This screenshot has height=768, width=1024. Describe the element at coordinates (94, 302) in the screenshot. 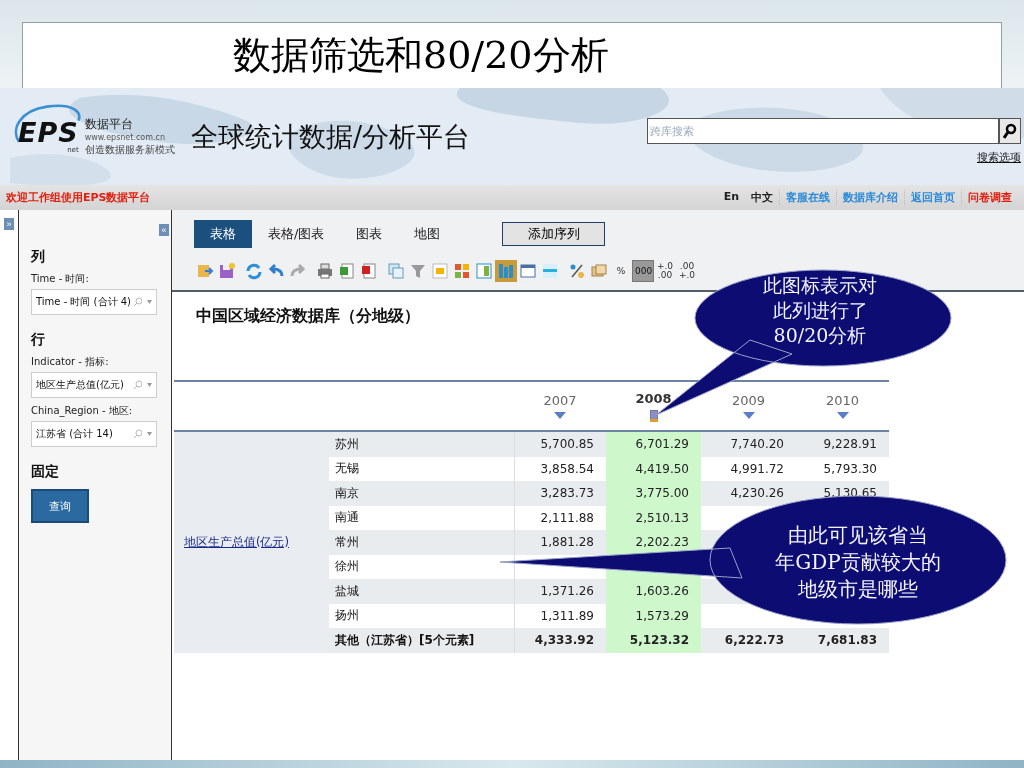

I see `dimension-select: Time - 时间 (合计 4)` at that location.